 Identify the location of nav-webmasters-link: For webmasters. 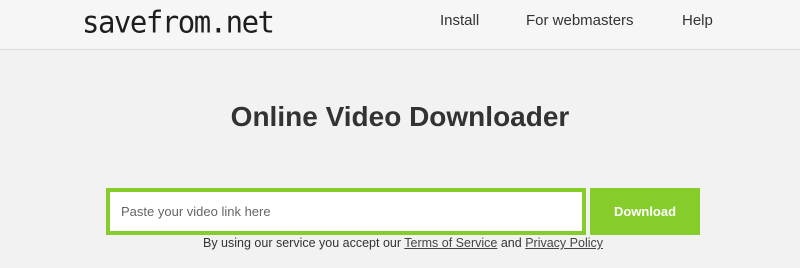
(580, 21).